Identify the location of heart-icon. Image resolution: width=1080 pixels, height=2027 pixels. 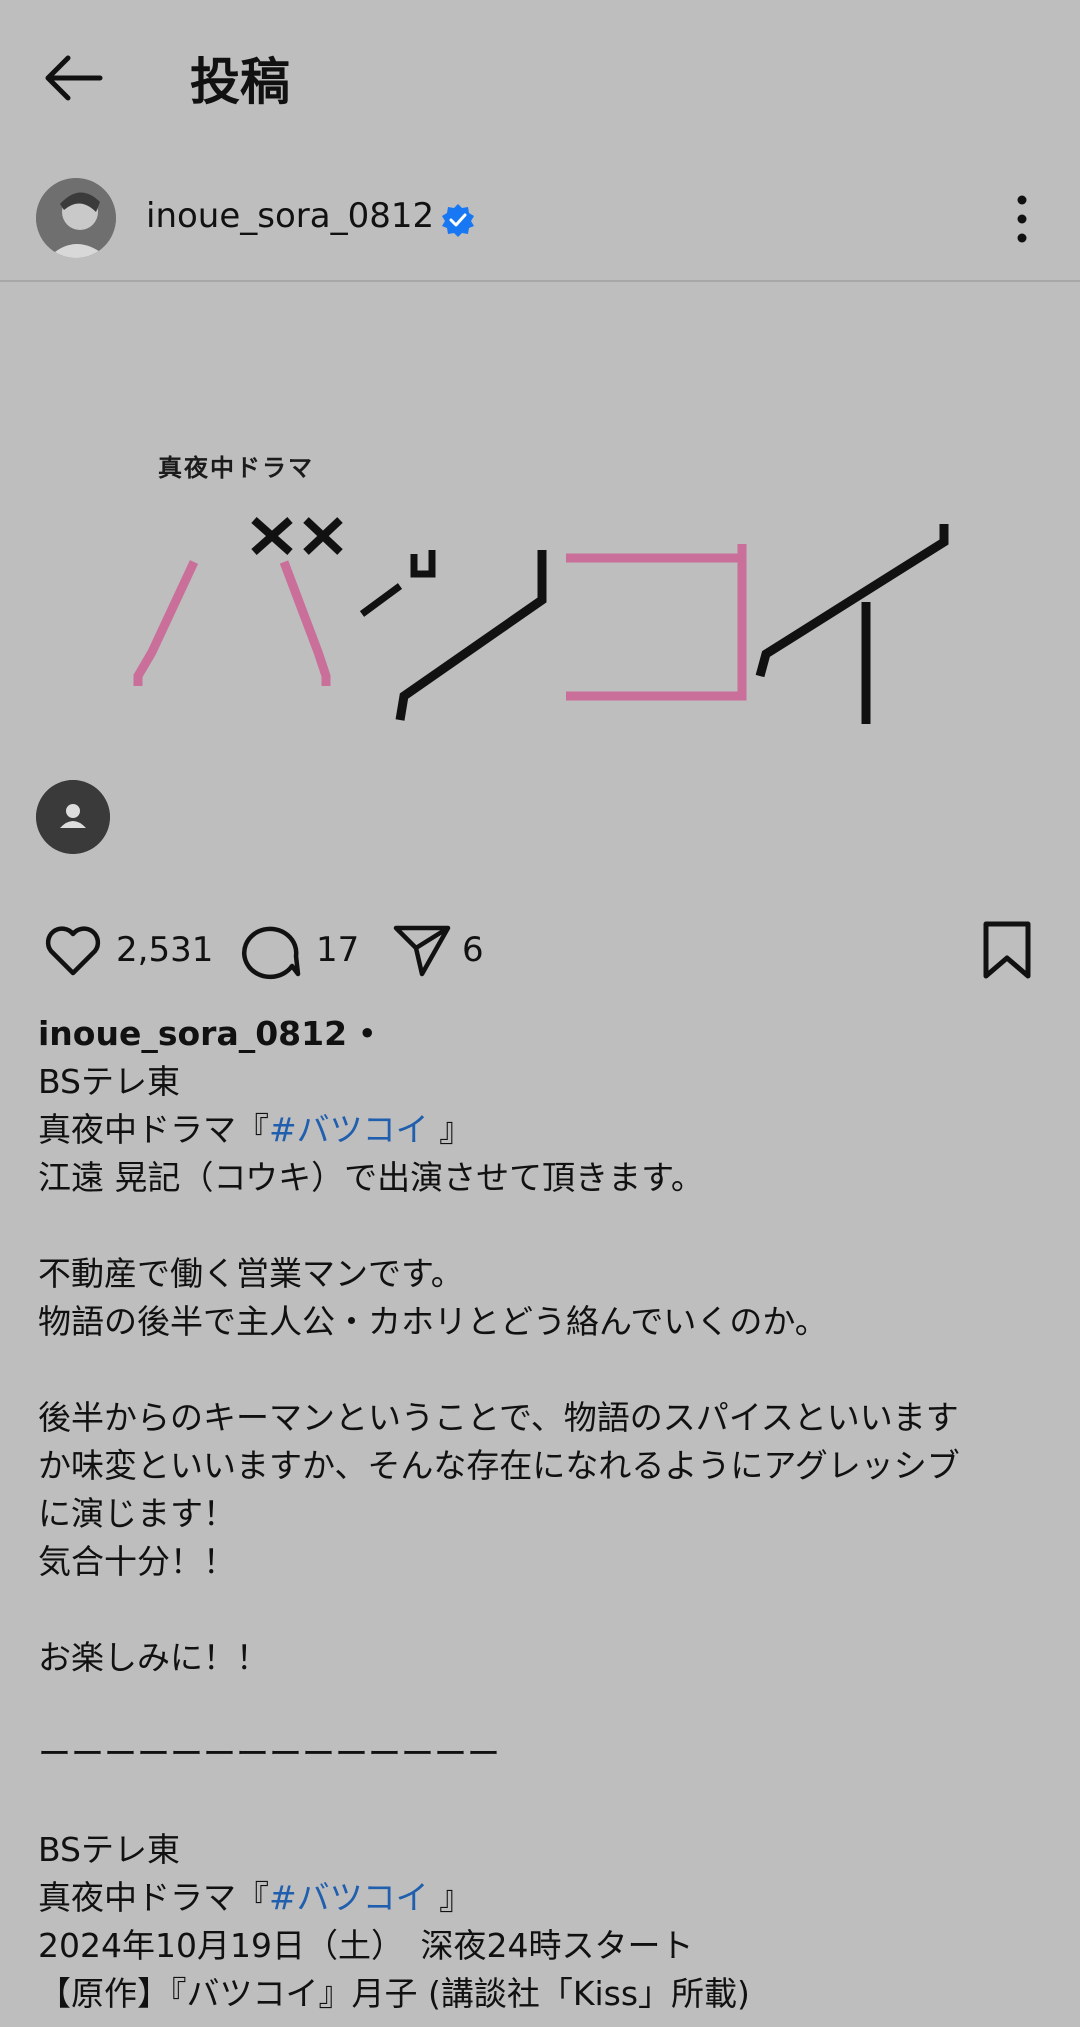
(73, 950).